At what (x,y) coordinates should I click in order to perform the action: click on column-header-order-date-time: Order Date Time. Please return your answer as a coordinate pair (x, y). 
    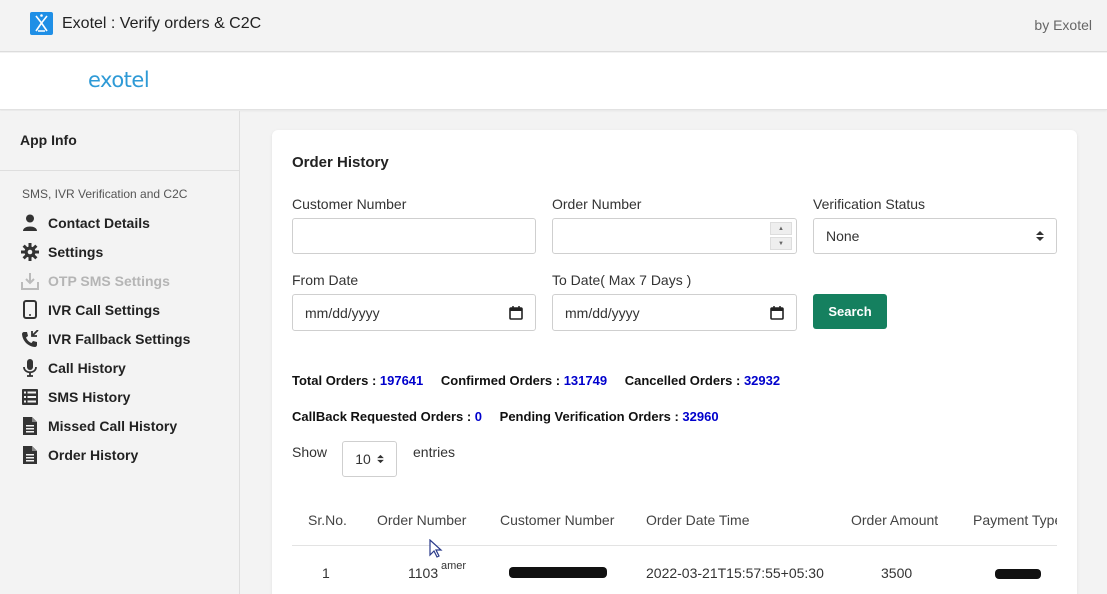
    Looking at the image, I should click on (697, 520).